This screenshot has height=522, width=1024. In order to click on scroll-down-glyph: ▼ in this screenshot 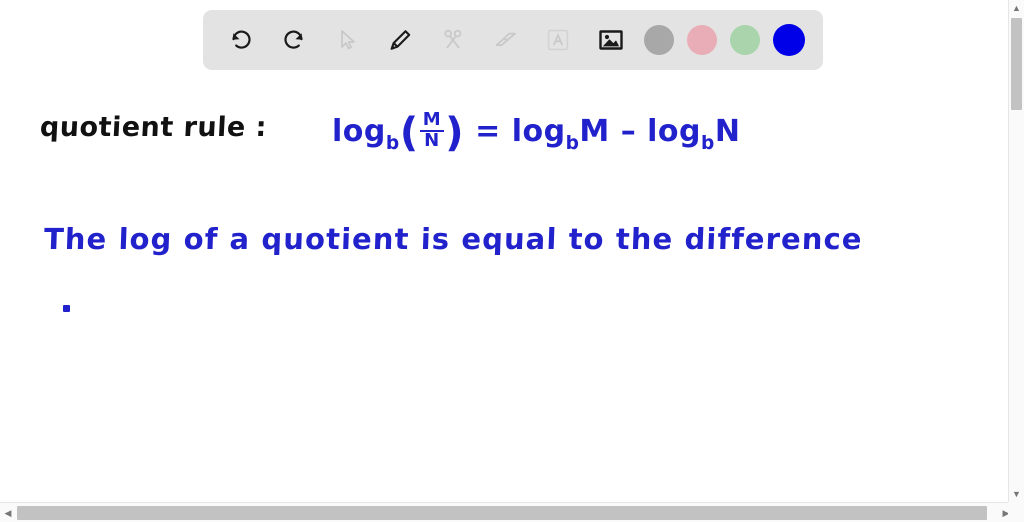, I will do `click(1016, 493)`.